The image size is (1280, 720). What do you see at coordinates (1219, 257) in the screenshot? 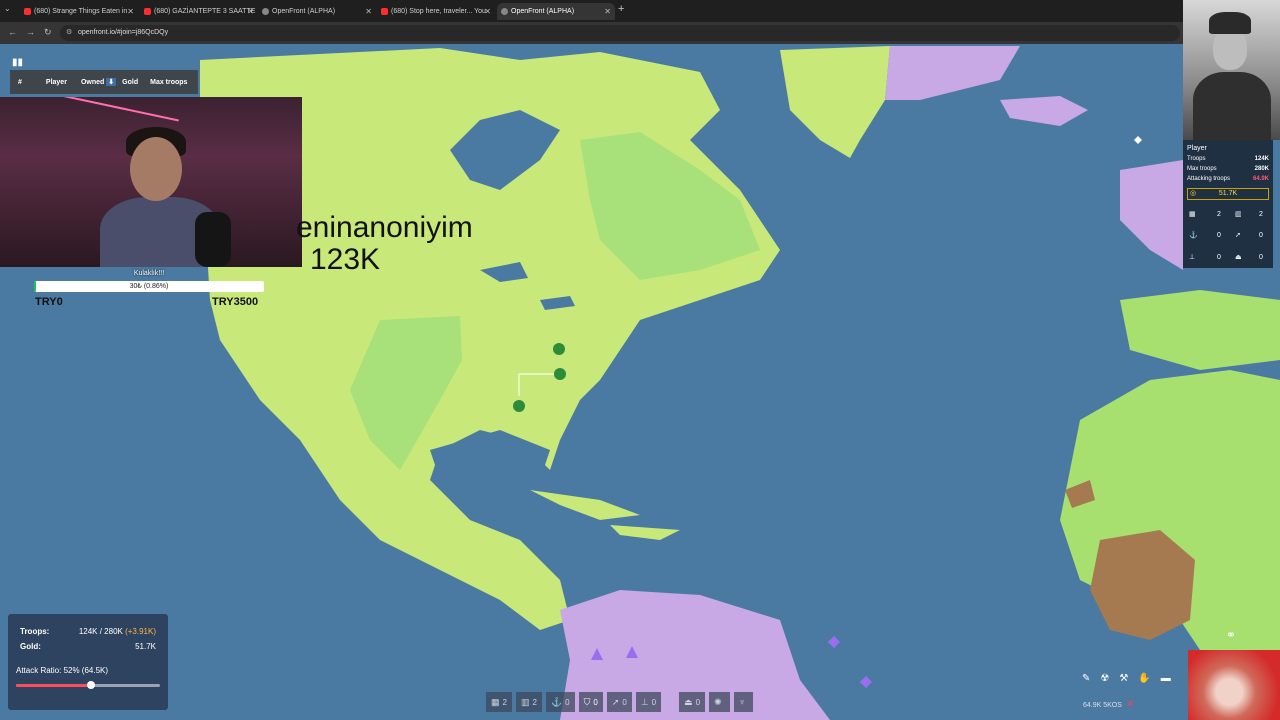
I see `pp-defense: 0` at bounding box center [1219, 257].